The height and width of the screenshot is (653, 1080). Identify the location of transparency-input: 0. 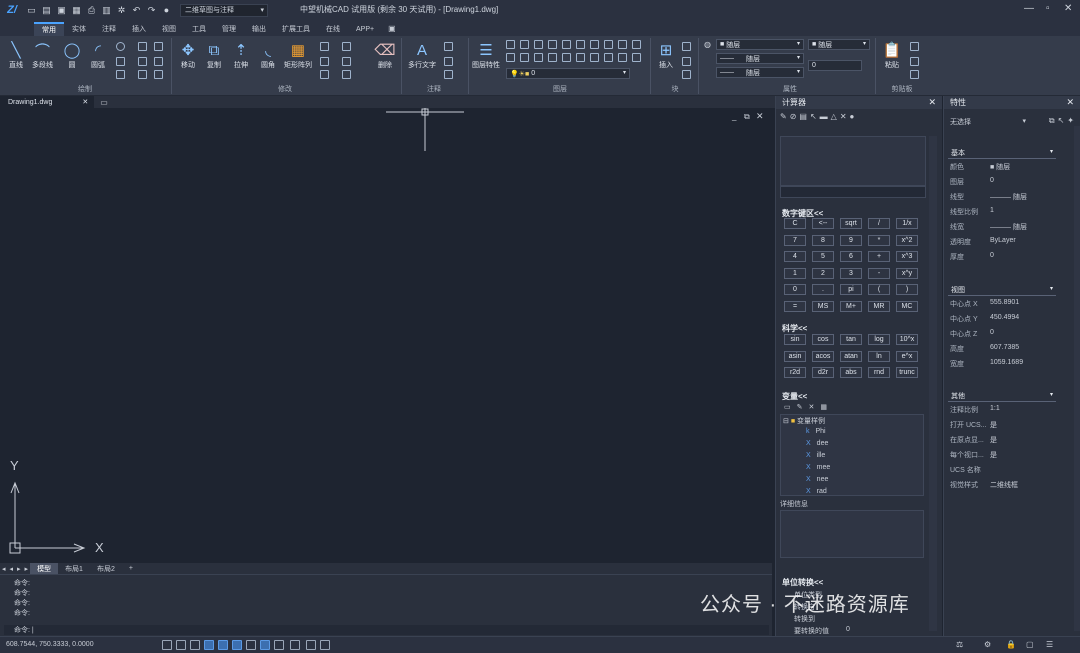
(835, 65).